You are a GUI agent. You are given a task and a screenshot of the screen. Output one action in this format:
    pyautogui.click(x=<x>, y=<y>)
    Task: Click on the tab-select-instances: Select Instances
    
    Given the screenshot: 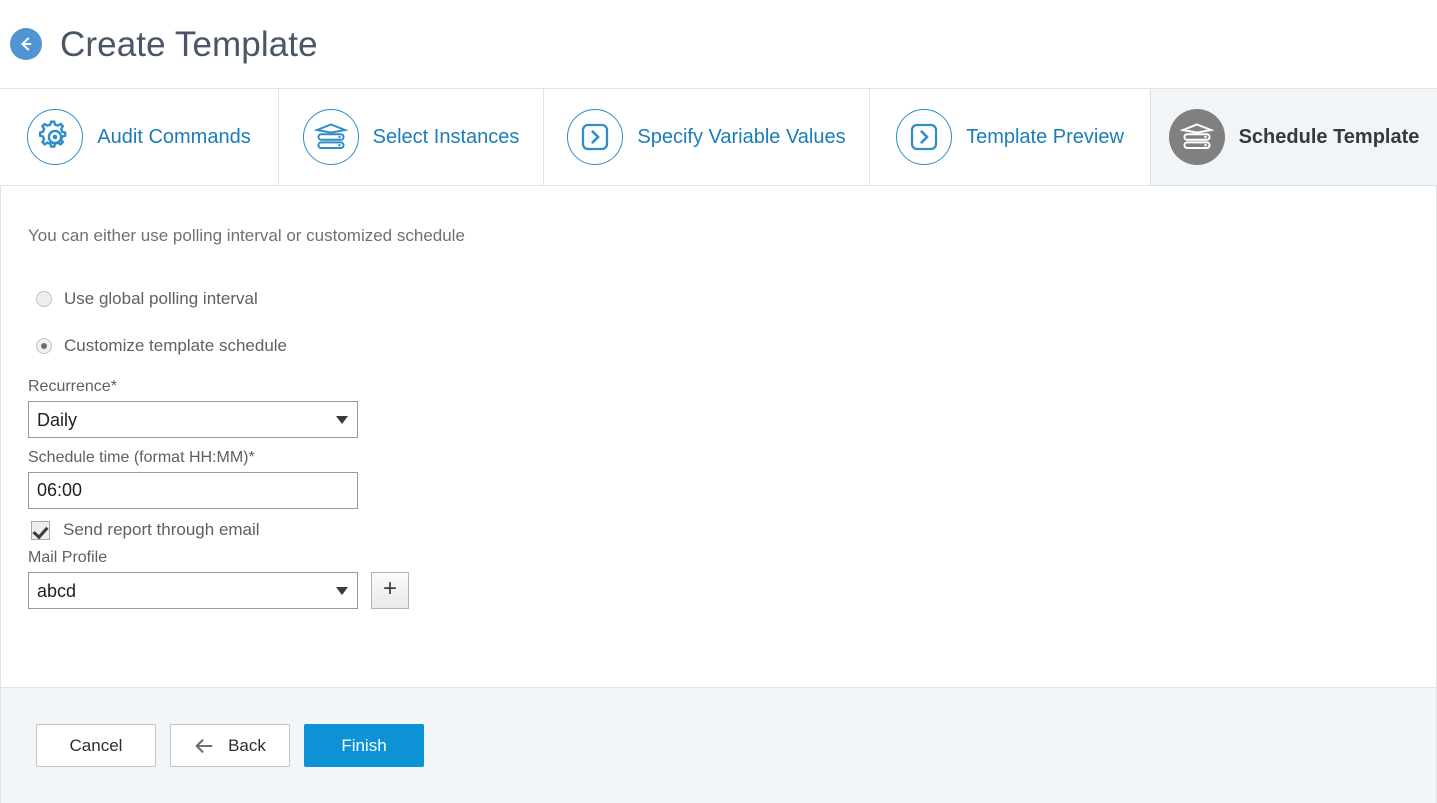 What is the action you would take?
    pyautogui.click(x=411, y=137)
    